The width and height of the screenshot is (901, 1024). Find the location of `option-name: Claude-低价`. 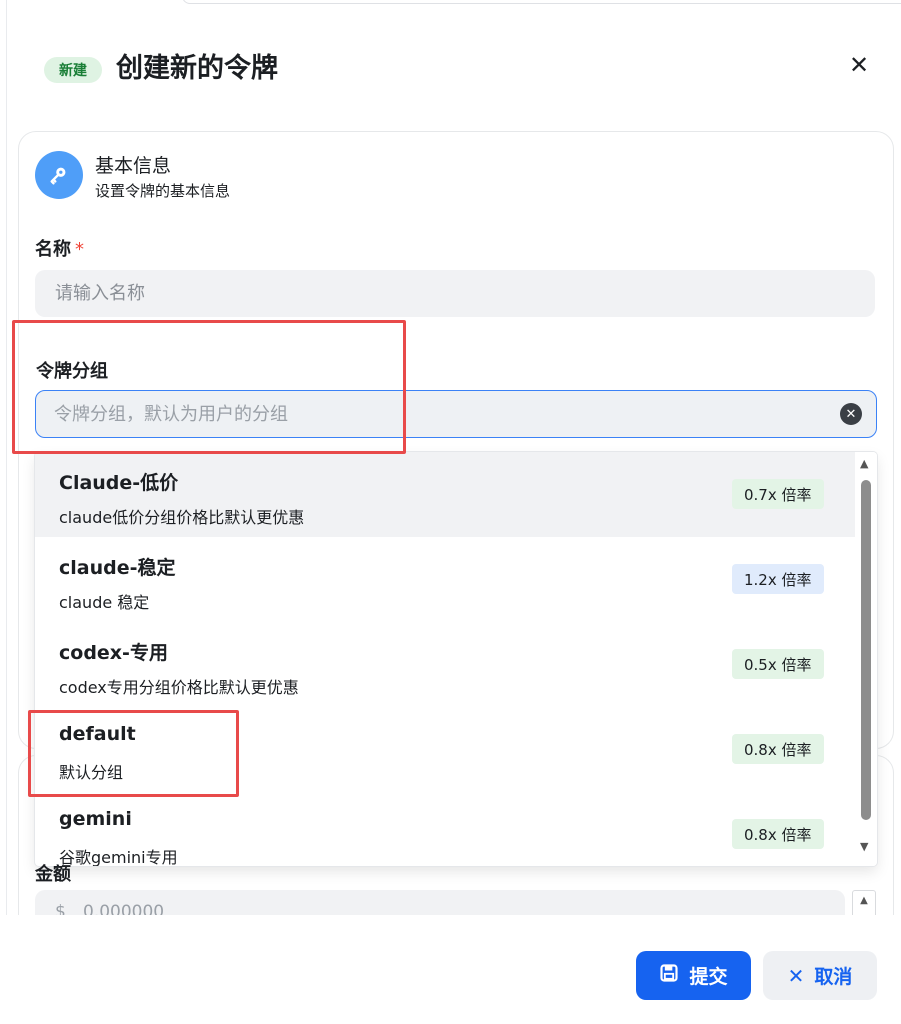

option-name: Claude-低价 is located at coordinates (119, 483).